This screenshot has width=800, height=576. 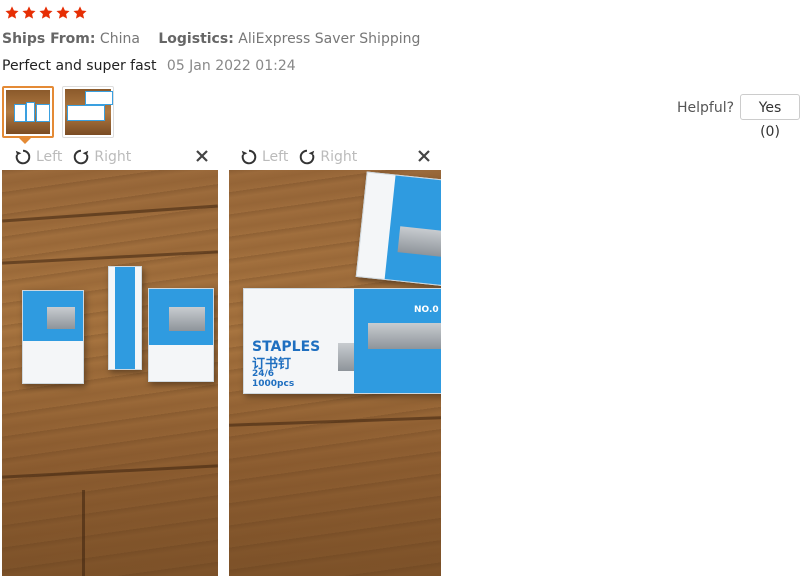 What do you see at coordinates (342, 341) in the screenshot?
I see `staples-box-front: STAPLES 订书钉 24/6 1000pcs NO.0` at bounding box center [342, 341].